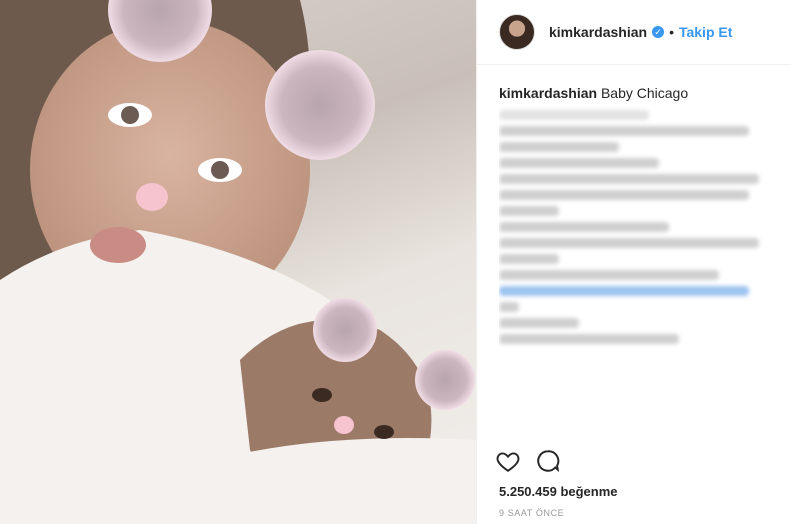  What do you see at coordinates (644, 93) in the screenshot?
I see `caption-text: Baby Chicago` at bounding box center [644, 93].